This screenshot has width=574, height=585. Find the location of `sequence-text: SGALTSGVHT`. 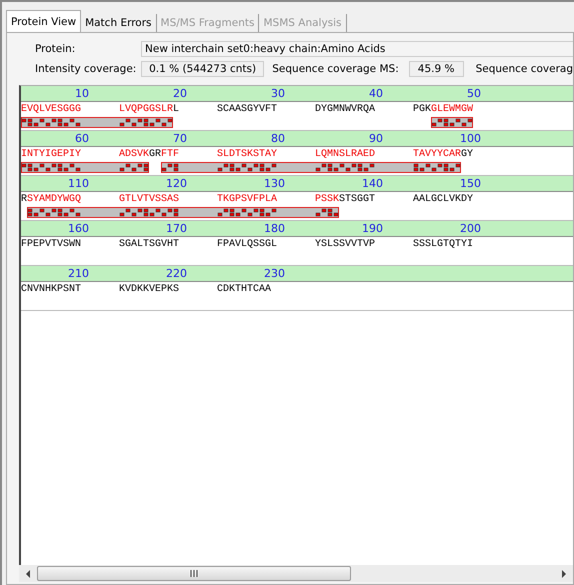

sequence-text: SGALTSGVHT is located at coordinates (149, 245).